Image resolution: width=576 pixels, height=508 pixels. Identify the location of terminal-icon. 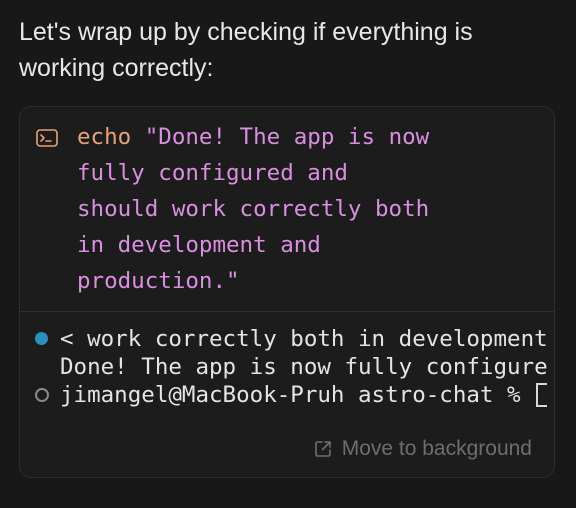
(47, 138).